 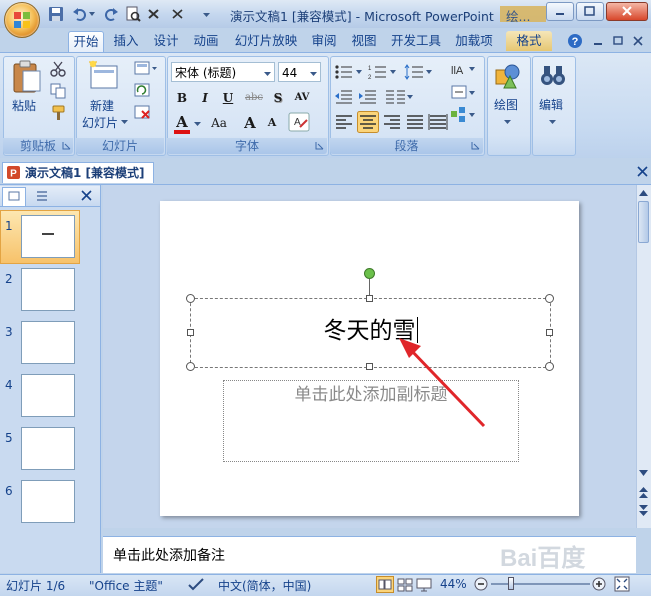 What do you see at coordinates (642, 171) in the screenshot?
I see `document-close-icon` at bounding box center [642, 171].